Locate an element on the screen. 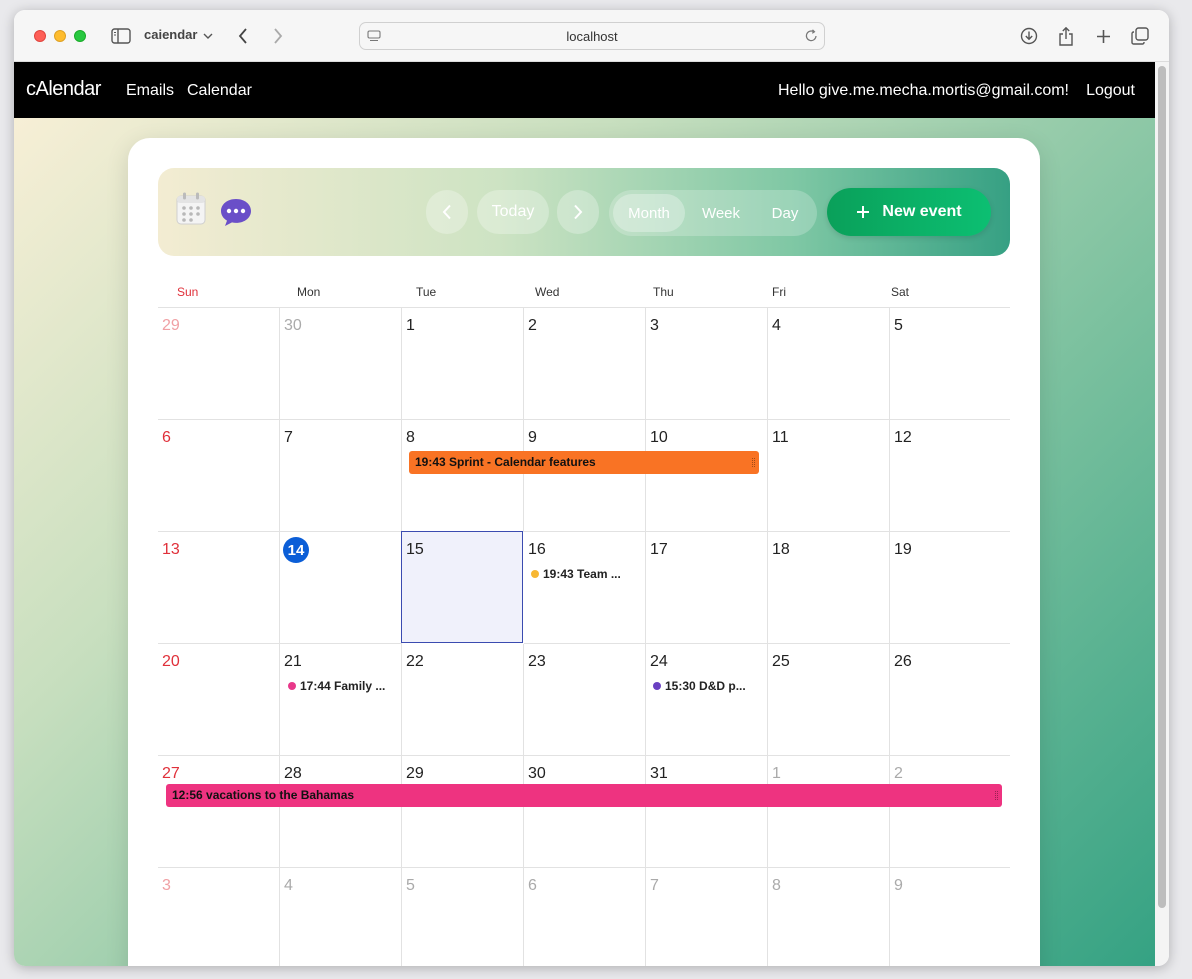  browser-toolbar: caiendar localhost is located at coordinates (591, 36).